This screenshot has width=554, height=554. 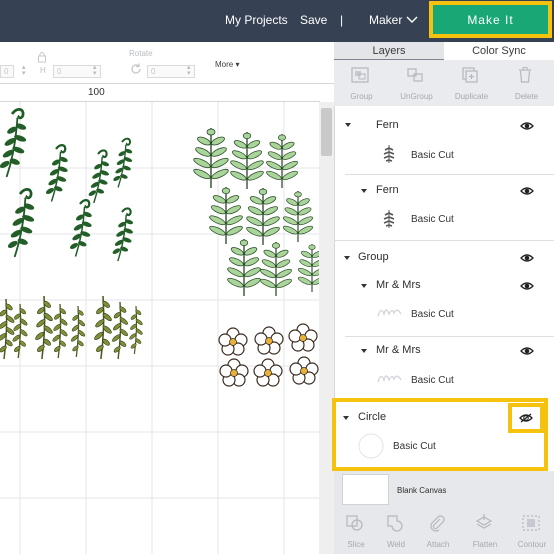 What do you see at coordinates (361, 96) in the screenshot?
I see `group-label: Group` at bounding box center [361, 96].